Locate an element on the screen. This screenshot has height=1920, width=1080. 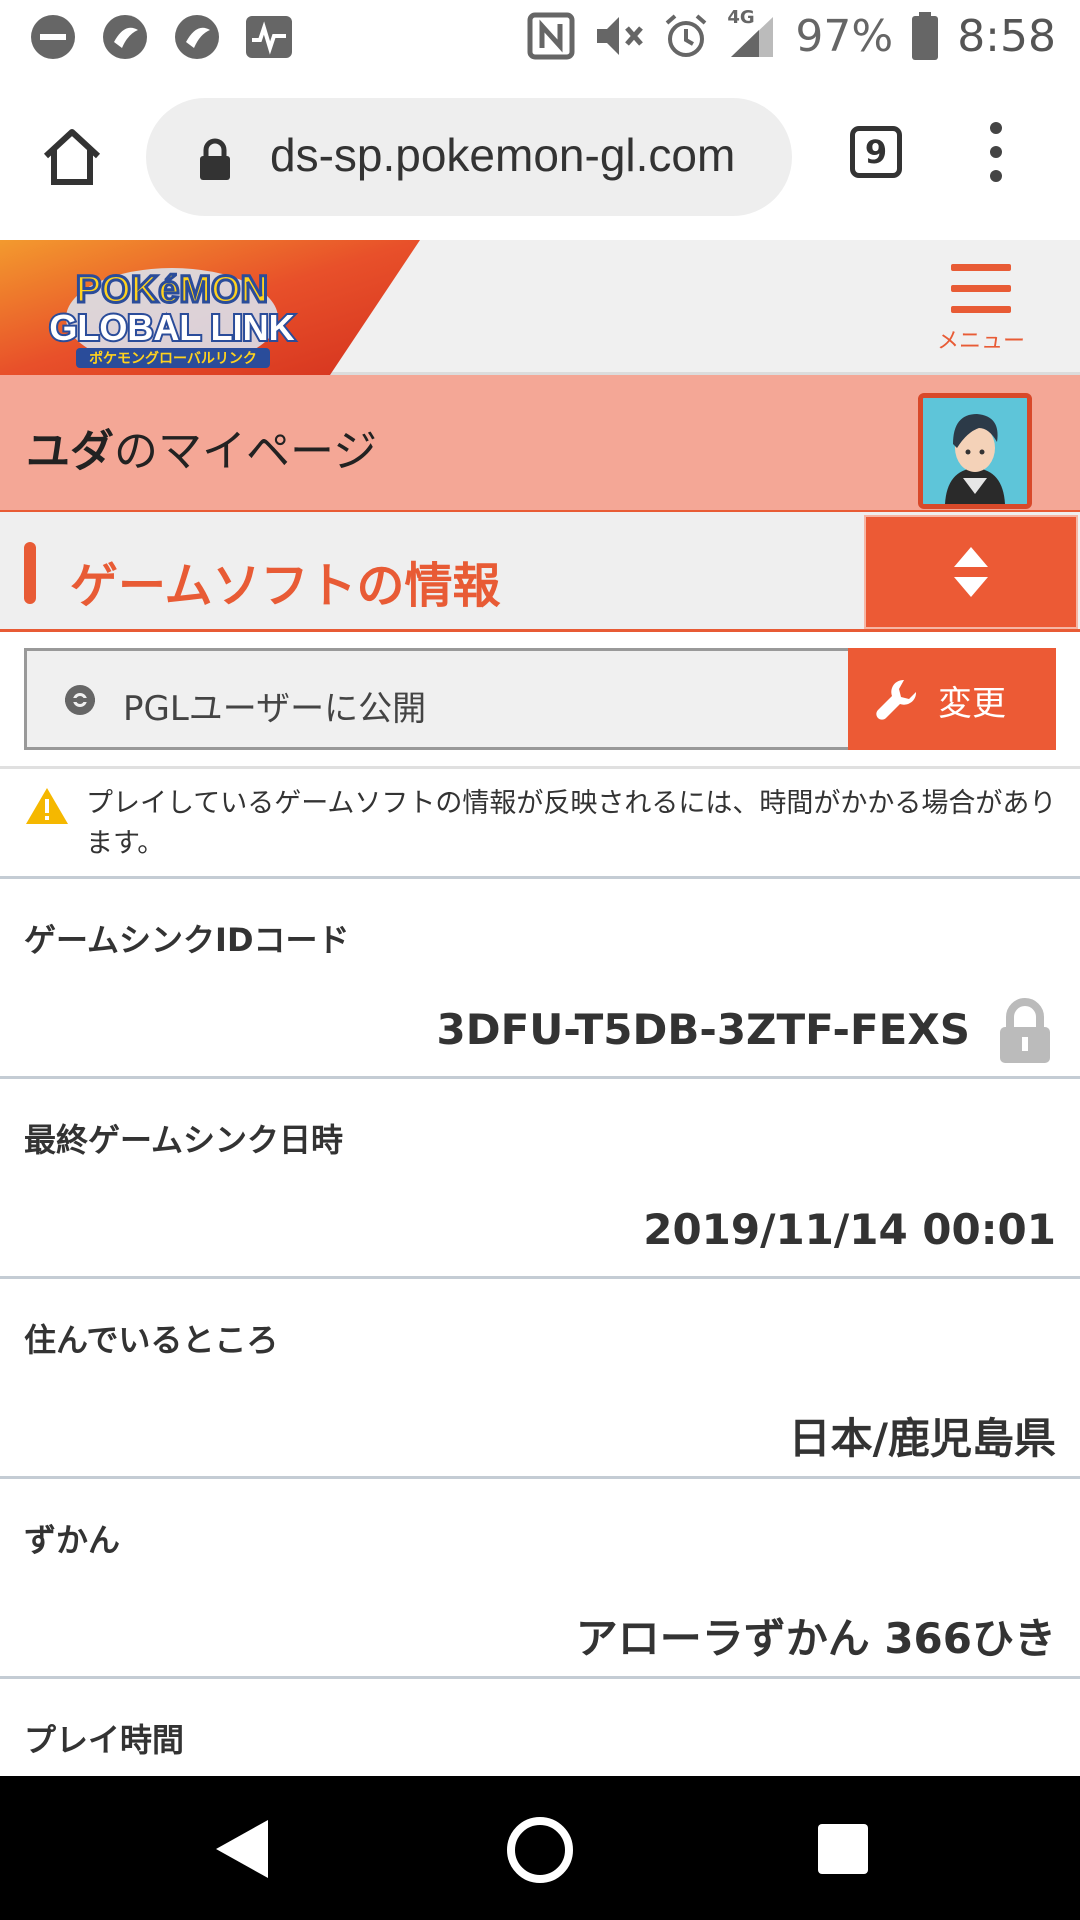
logo-subtitle: GLOBAL LINK is located at coordinates (171, 327).